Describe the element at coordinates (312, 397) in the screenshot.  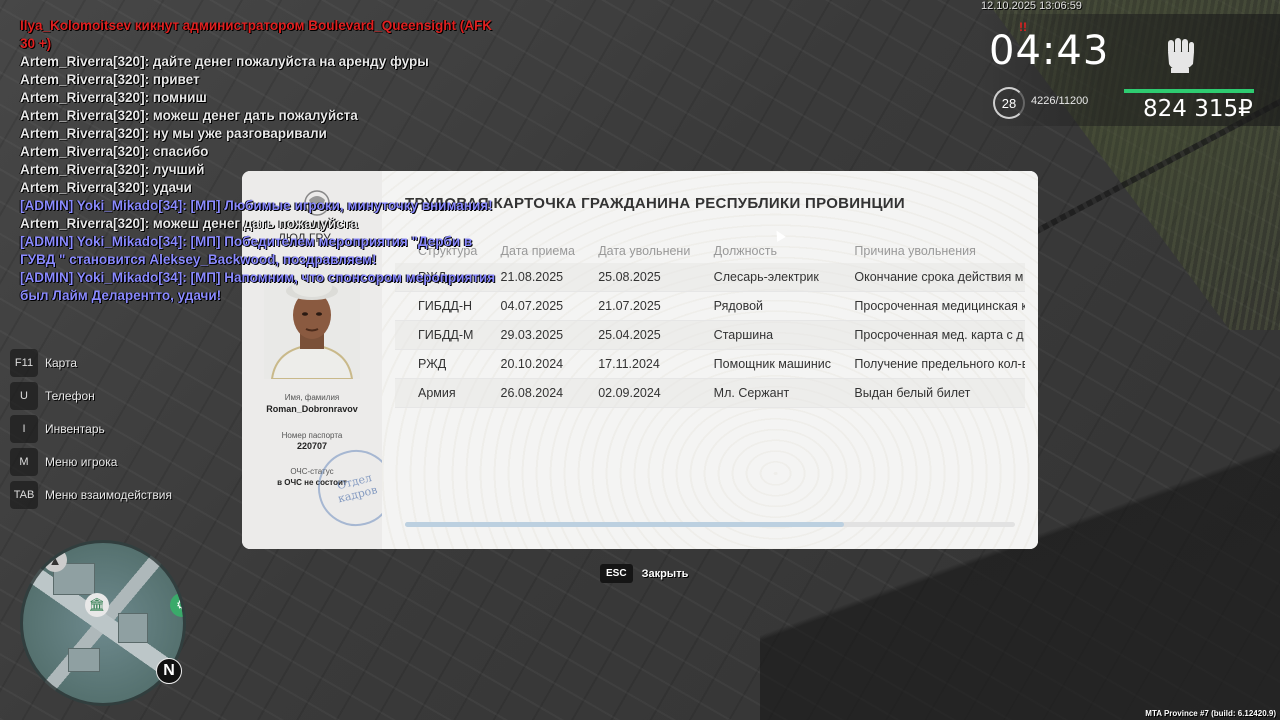
I see `name-label: Имя, фамилия` at that location.